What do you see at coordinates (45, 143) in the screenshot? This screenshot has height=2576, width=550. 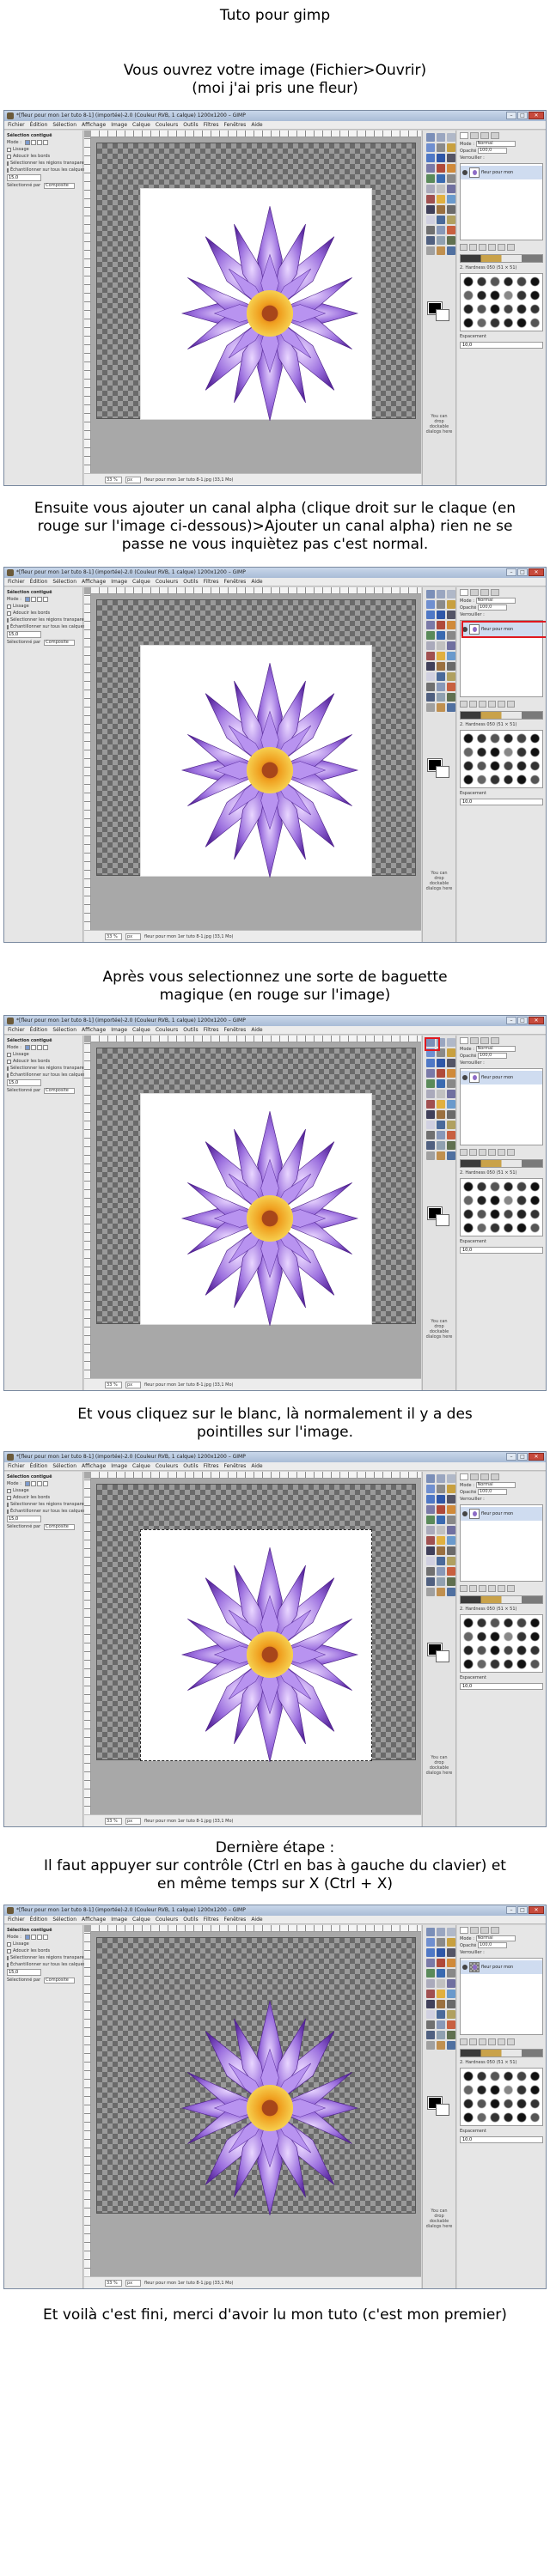 I see `intersect-mode-button` at bounding box center [45, 143].